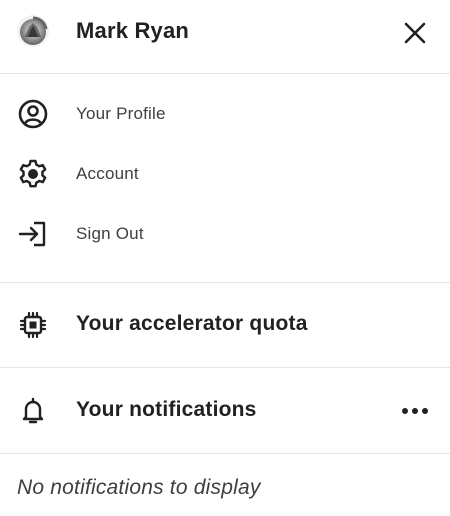  Describe the element at coordinates (110, 233) in the screenshot. I see `menu-item-label: Sign Out` at that location.